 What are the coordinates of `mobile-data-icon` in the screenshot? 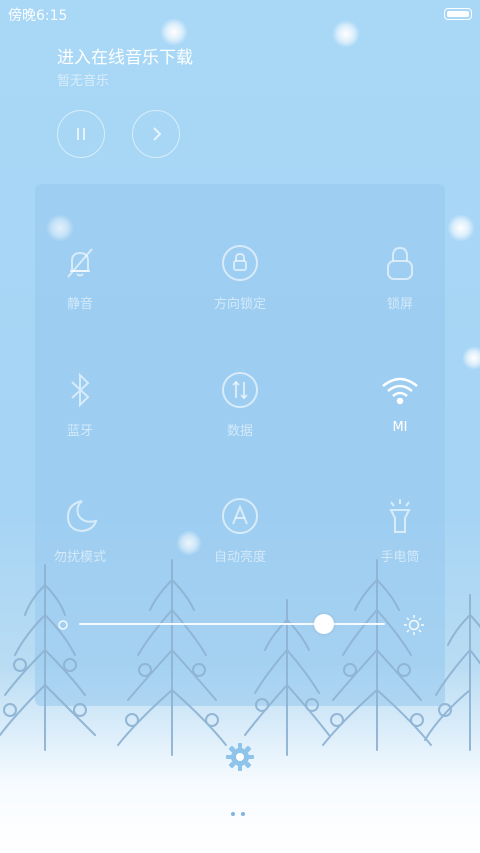 It's located at (240, 390).